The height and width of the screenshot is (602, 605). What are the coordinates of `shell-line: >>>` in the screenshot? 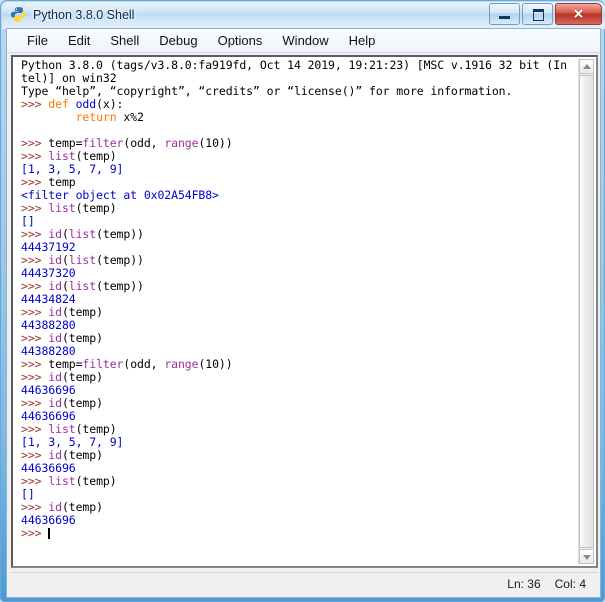 It's located at (299, 533).